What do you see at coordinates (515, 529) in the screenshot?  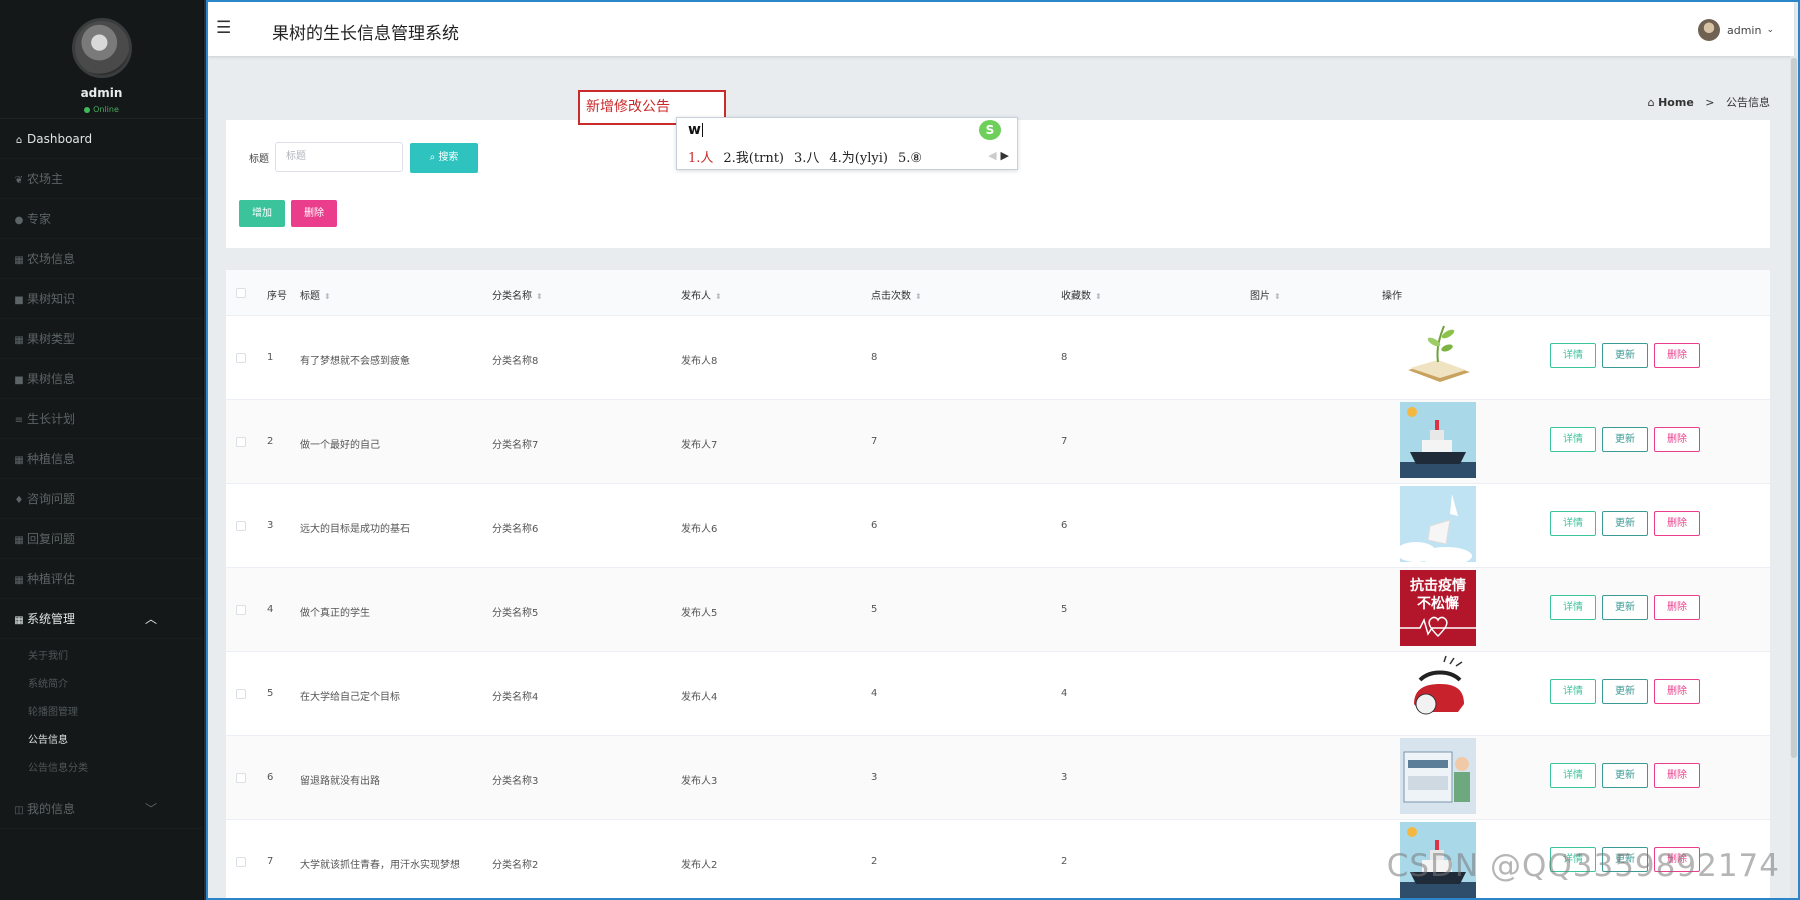 I see `cell-category: 分类名称6` at bounding box center [515, 529].